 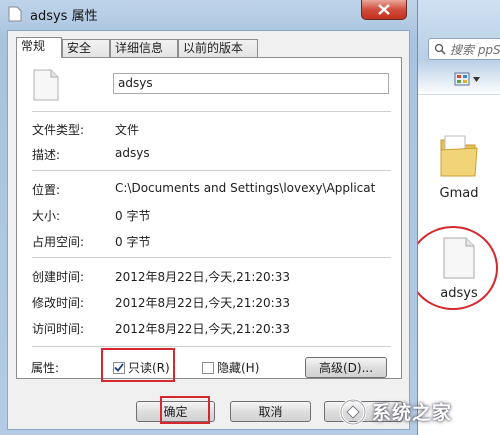 What do you see at coordinates (58, 303) in the screenshot?
I see `modified-label: 修改时间:` at bounding box center [58, 303].